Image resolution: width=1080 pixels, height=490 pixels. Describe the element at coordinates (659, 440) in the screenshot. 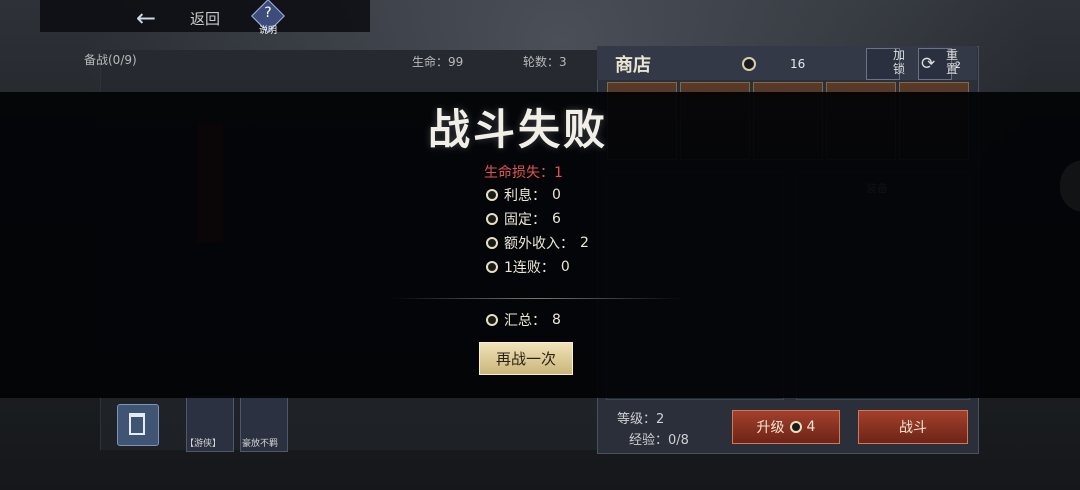

I see `exp-text: 经验：0/8` at that location.